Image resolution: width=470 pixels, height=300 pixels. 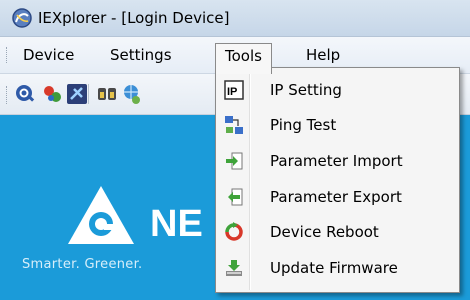 I want to click on device-config-icon, so click(x=77, y=94).